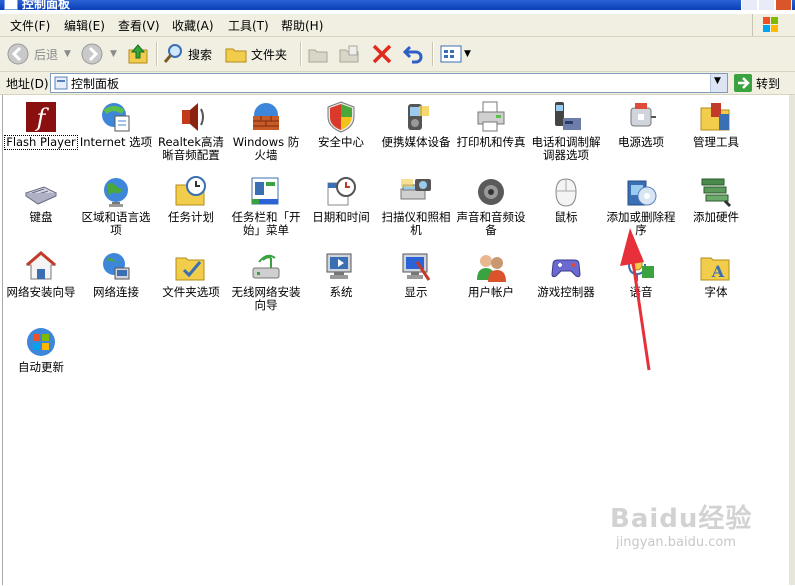  What do you see at coordinates (191, 117) in the screenshot?
I see `speaker-icon` at bounding box center [191, 117].